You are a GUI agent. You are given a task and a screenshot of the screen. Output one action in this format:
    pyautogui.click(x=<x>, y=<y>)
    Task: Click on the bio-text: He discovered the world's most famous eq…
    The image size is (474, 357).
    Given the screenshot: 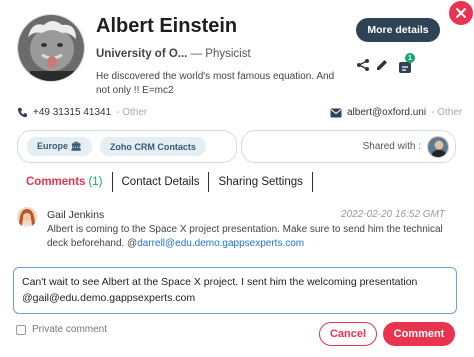 What is the action you would take?
    pyautogui.click(x=215, y=83)
    